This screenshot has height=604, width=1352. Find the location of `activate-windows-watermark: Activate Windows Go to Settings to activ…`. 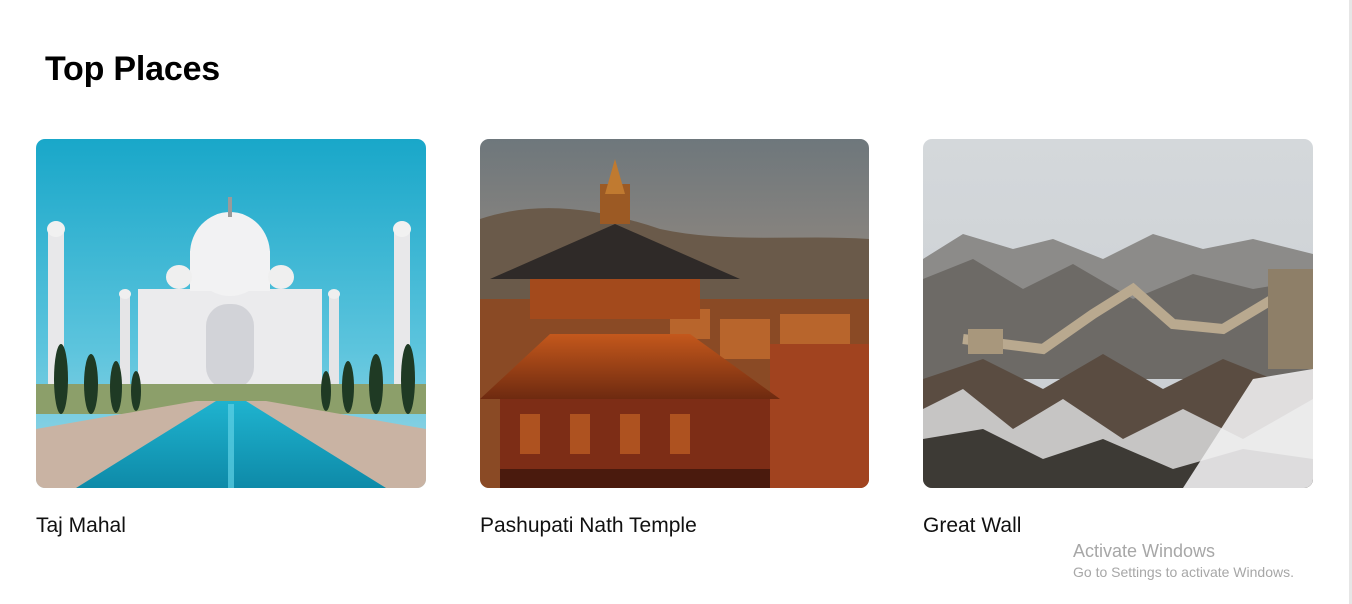

activate-windows-watermark: Activate Windows Go to Settings to activ… is located at coordinates (1183, 560).